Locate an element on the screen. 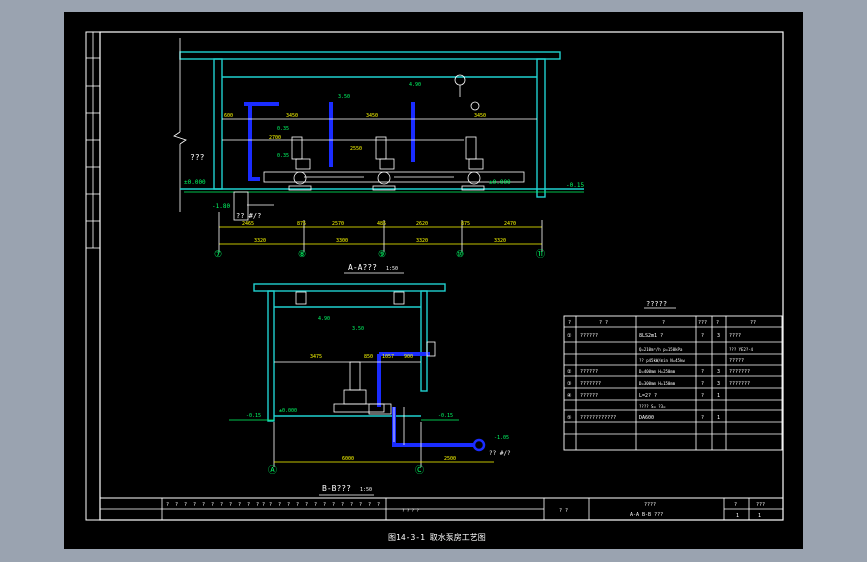  legend-row-3-note: ??????? is located at coordinates (739, 372).